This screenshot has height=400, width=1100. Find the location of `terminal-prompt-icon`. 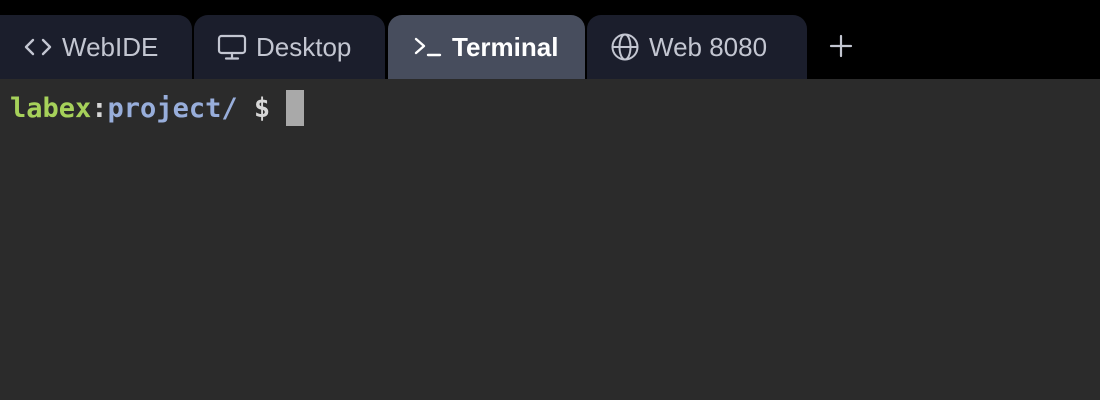

terminal-prompt-icon is located at coordinates (428, 47).